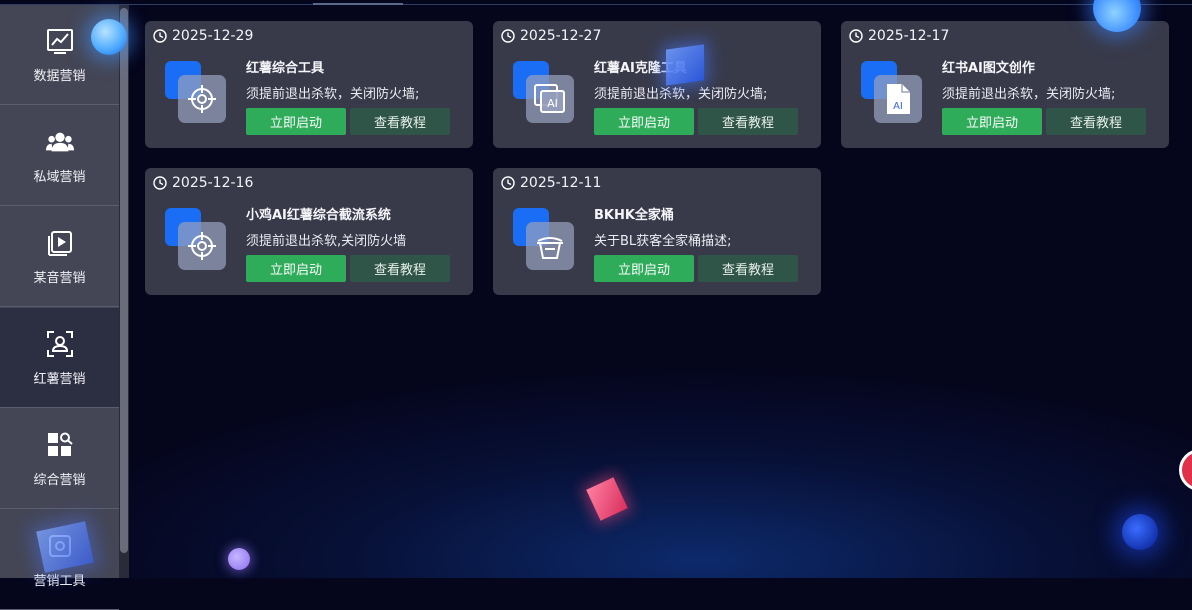  Describe the element at coordinates (60, 243) in the screenshot. I see `video-play-icon` at that location.